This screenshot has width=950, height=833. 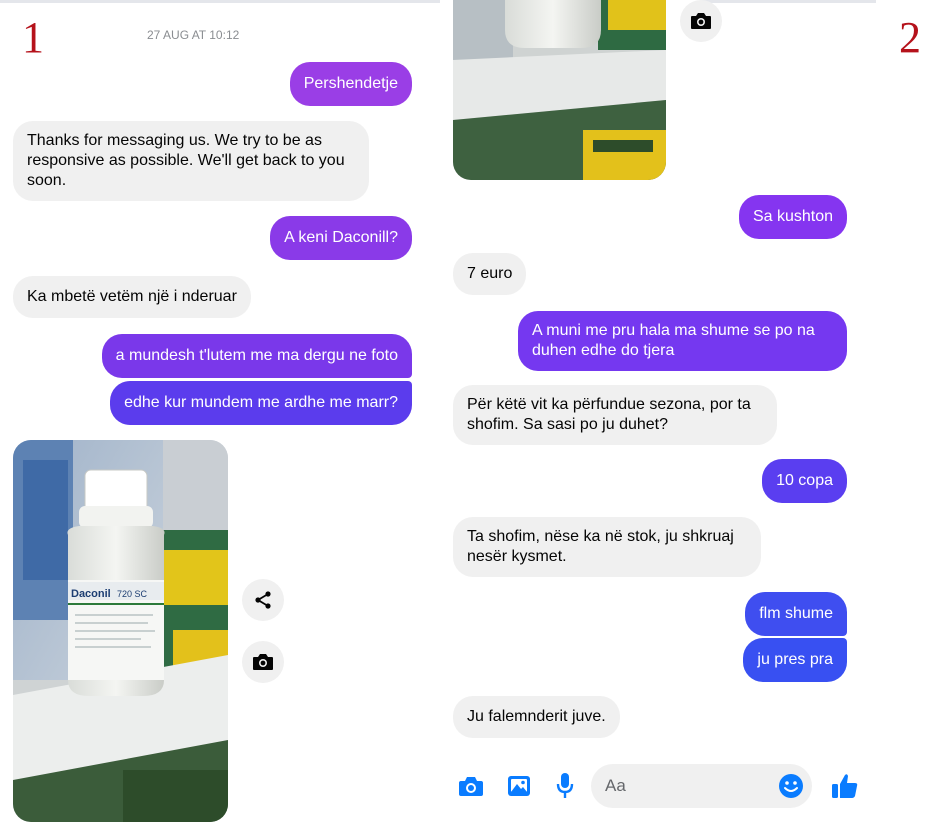 I want to click on incoming-message: Ka mbetë vetëm një i nderuar, so click(x=132, y=297).